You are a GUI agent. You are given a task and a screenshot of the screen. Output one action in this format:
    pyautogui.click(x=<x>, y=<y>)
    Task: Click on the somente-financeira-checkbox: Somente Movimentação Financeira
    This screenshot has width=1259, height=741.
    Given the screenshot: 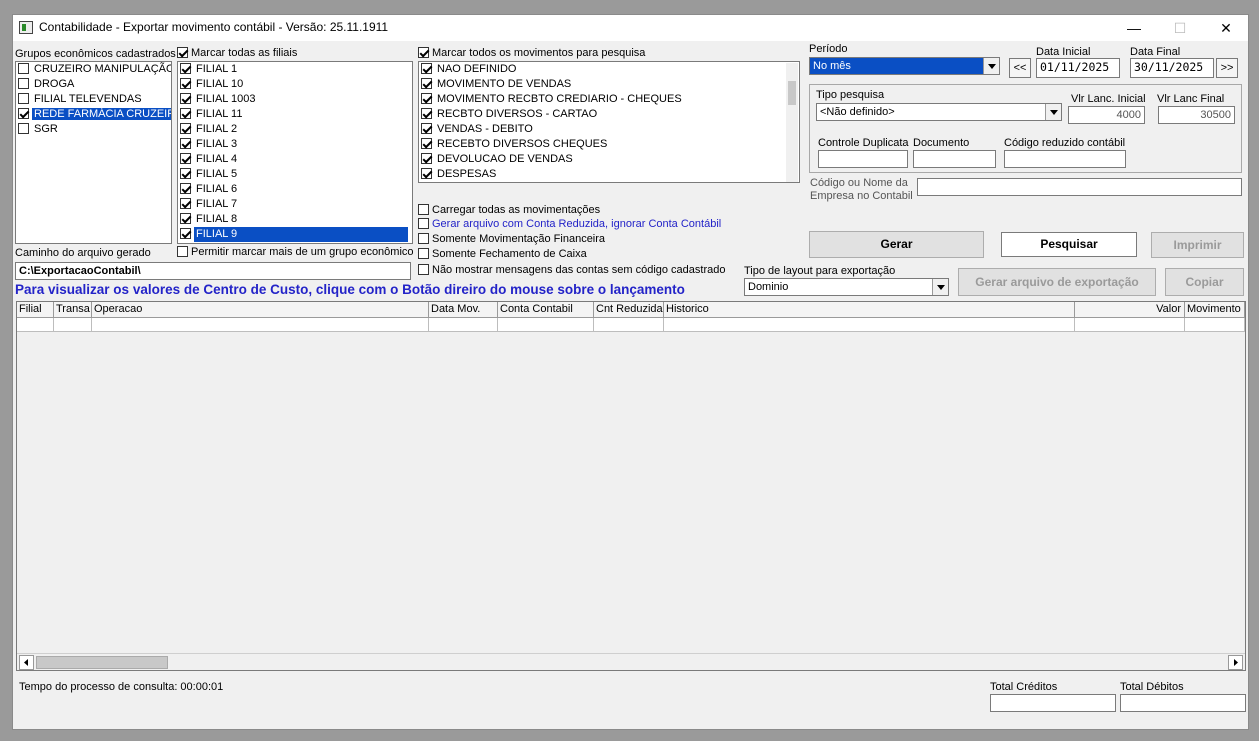 What is the action you would take?
    pyautogui.click(x=511, y=239)
    